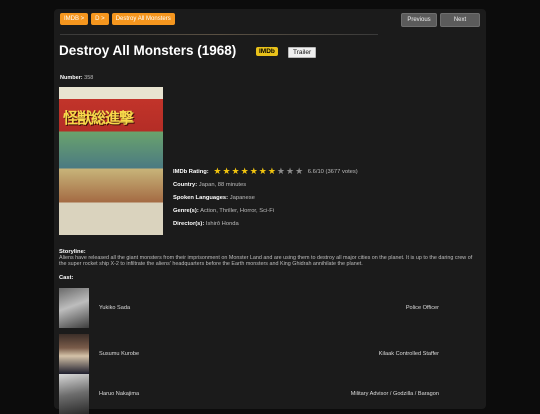 This screenshot has width=540, height=414. Describe the element at coordinates (222, 224) in the screenshot. I see `directors-value: Ishirô Honda` at that location.